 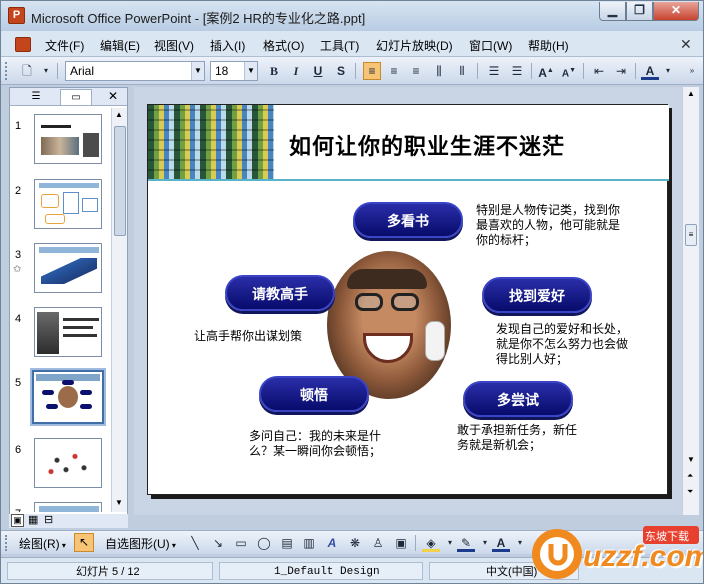 I want to click on align-center-icon: ≡, so click(x=394, y=71).